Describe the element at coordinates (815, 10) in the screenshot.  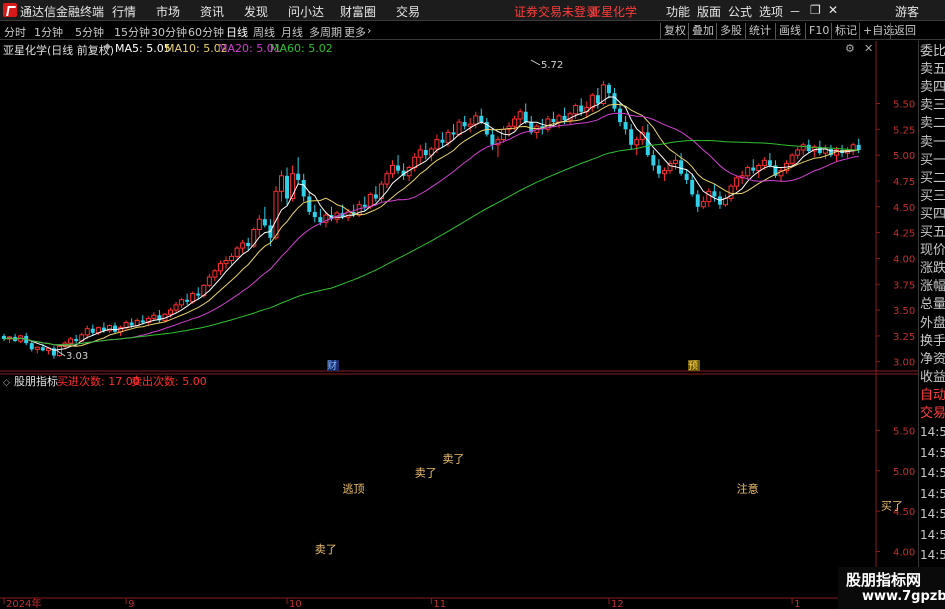
I see `restore-icon: ❐` at that location.